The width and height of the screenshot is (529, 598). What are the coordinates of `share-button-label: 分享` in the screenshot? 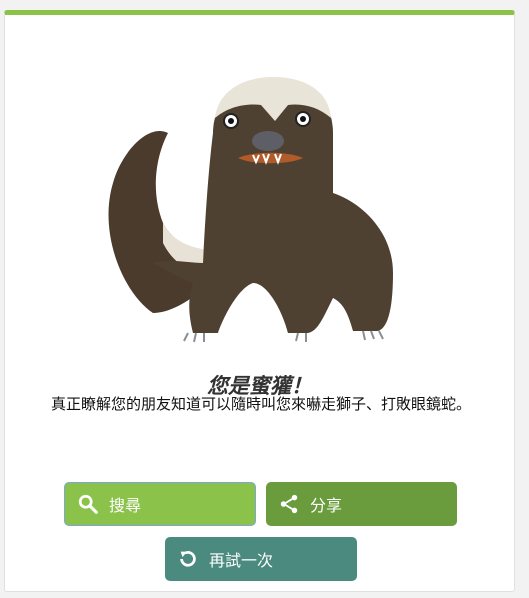 It's located at (326, 505).